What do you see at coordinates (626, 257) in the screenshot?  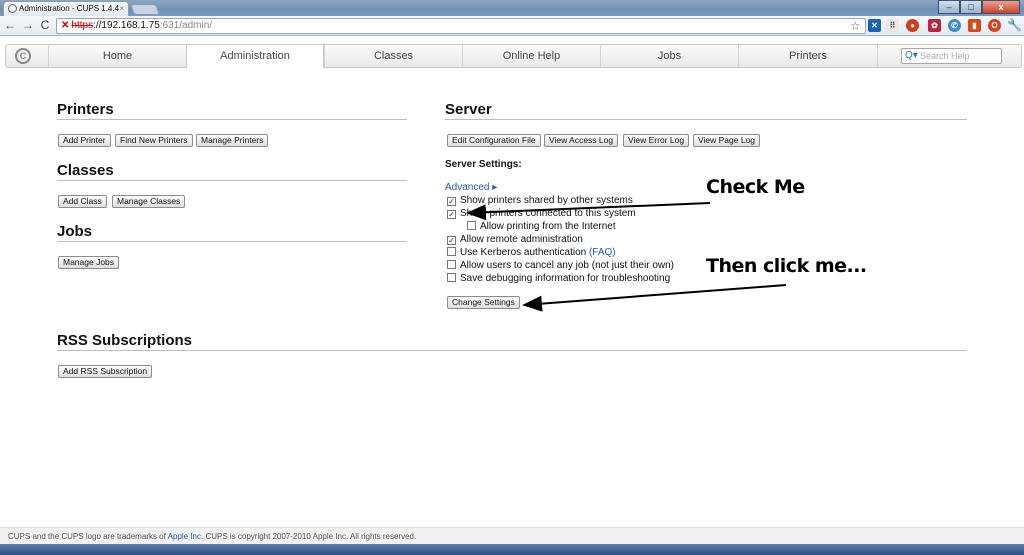 I see `annotation-arrows` at bounding box center [626, 257].